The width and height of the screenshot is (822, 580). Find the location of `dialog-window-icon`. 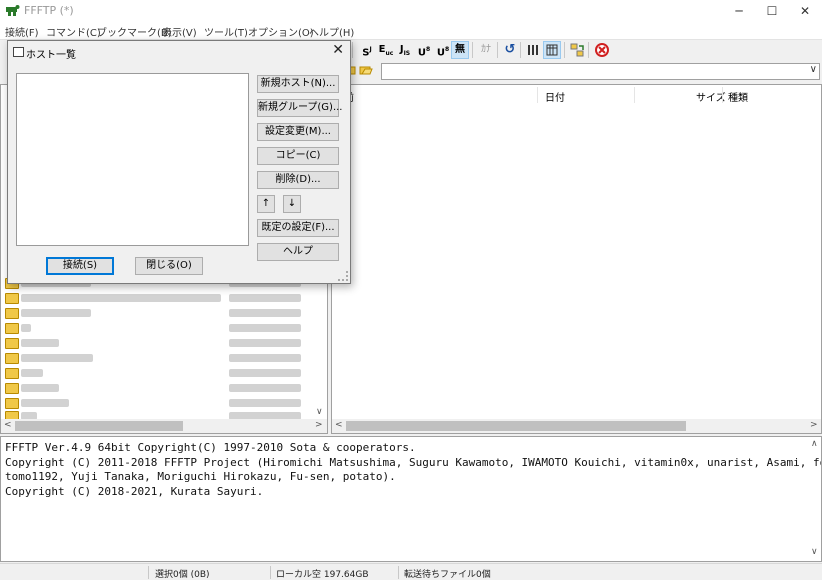

dialog-window-icon is located at coordinates (18, 52).